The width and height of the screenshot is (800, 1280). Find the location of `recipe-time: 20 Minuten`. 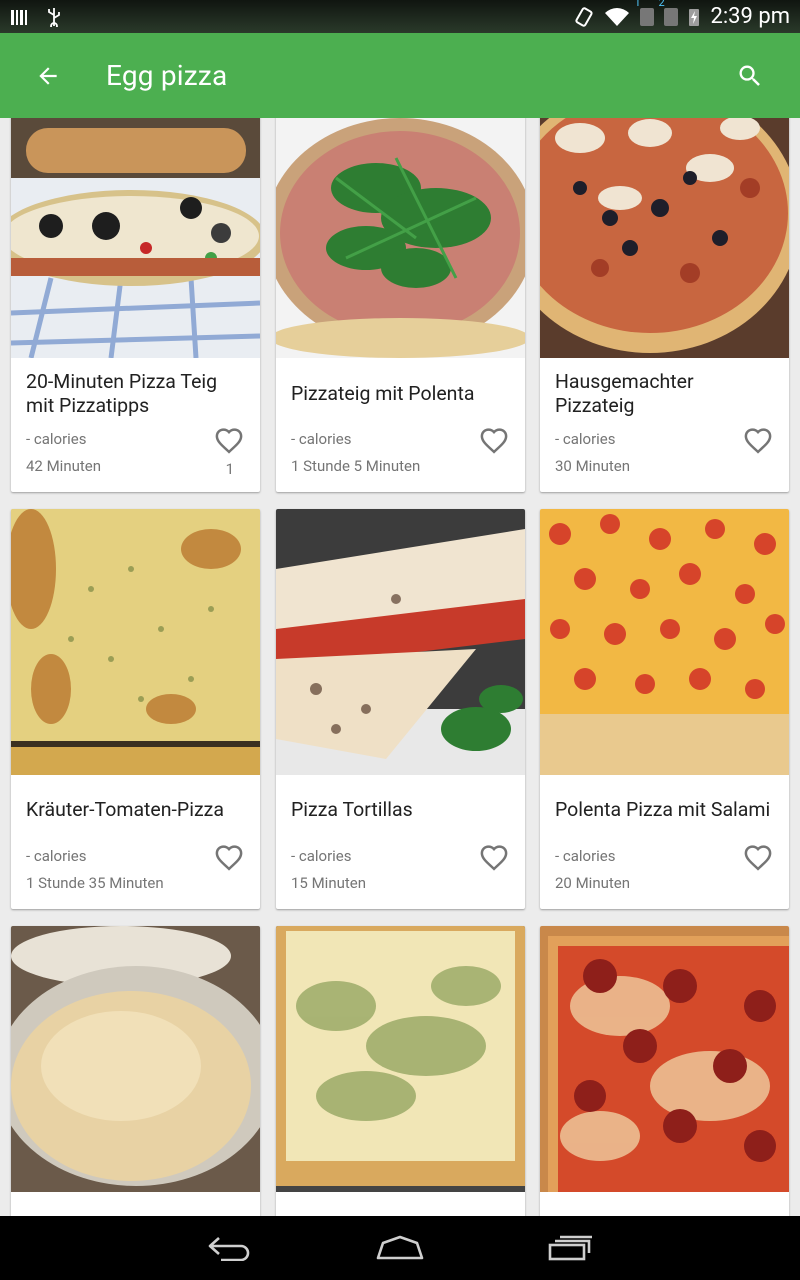

recipe-time: 20 Minuten is located at coordinates (593, 883).